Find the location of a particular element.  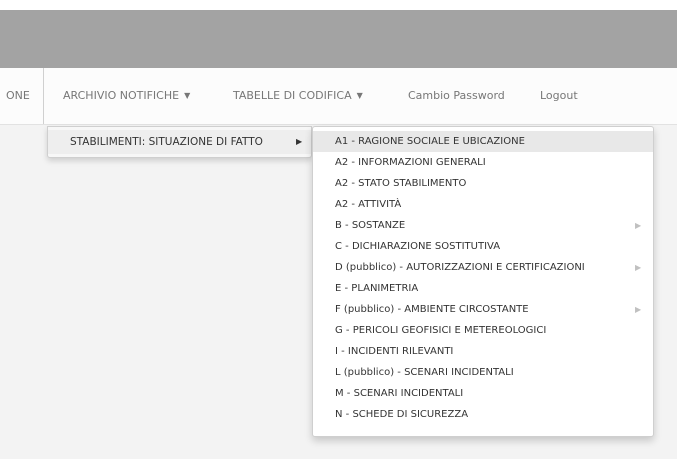

menu-item-label: STABILIMENTI: SITUAZIONE DI FATTO is located at coordinates (166, 142).